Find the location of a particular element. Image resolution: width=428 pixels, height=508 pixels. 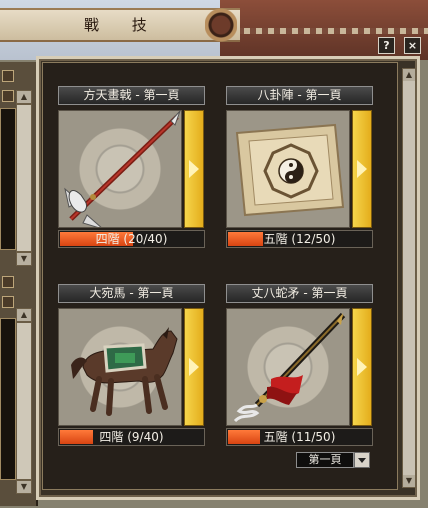

page-select-value: 第一頁 is located at coordinates (325, 460).